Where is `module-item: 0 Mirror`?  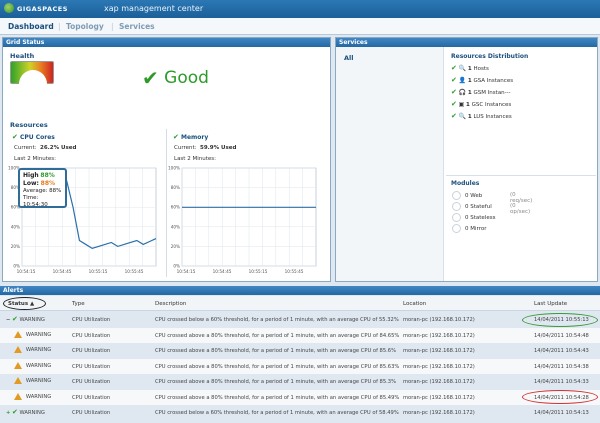 module-item: 0 Mirror is located at coordinates (469, 228).